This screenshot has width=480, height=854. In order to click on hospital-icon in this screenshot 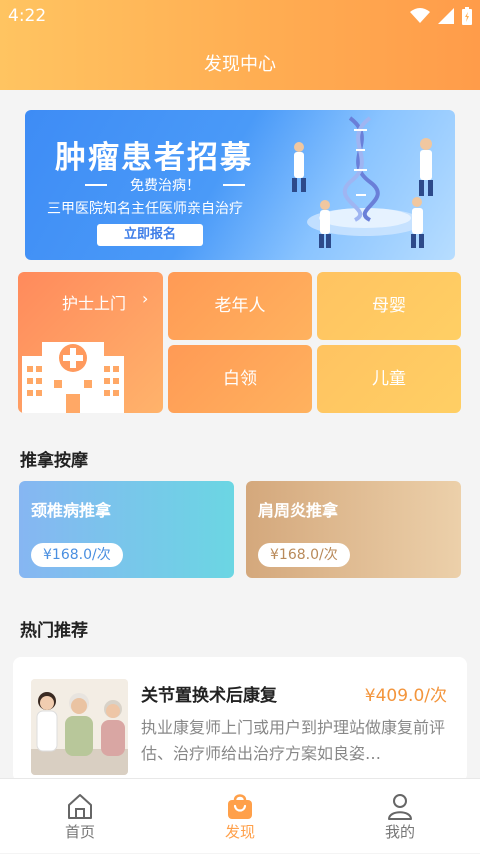, I will do `click(73, 377)`.